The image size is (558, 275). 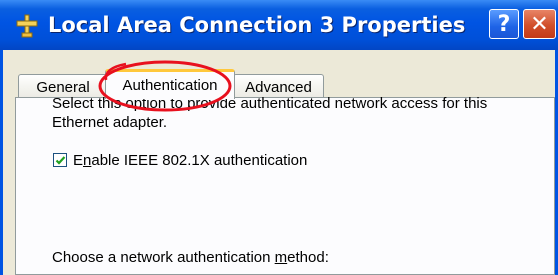 I want to click on checkmark-icon, so click(x=60, y=160).